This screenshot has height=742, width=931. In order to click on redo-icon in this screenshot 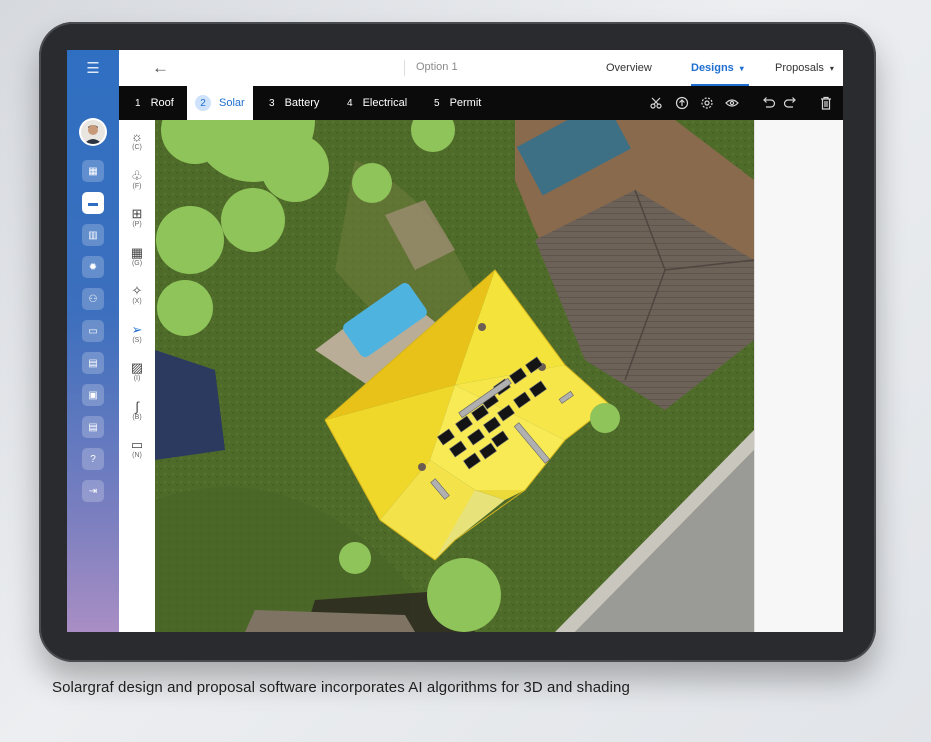, I will do `click(789, 102)`.